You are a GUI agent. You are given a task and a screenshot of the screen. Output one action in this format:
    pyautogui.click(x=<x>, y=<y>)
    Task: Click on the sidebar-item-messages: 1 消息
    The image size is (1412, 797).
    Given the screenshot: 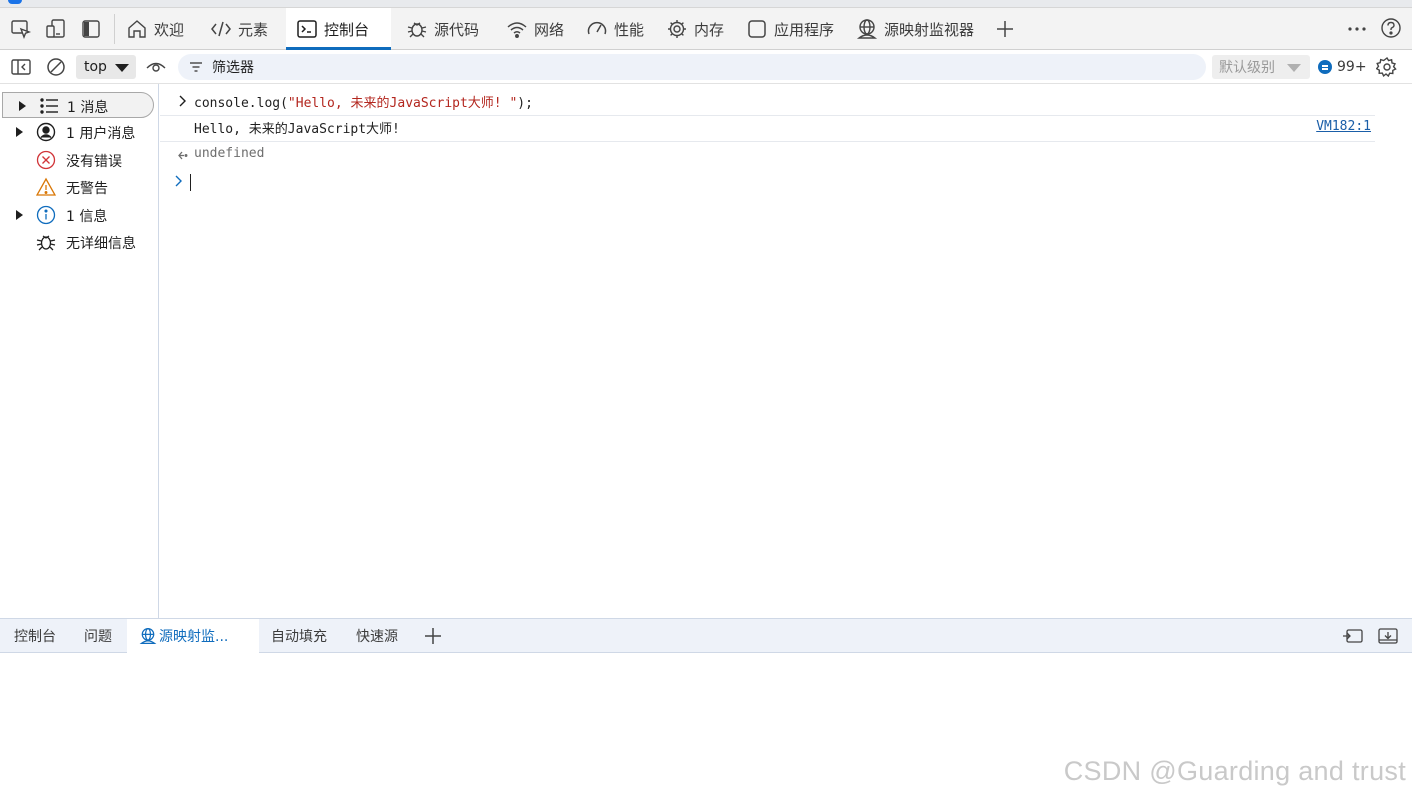 What is the action you would take?
    pyautogui.click(x=78, y=105)
    